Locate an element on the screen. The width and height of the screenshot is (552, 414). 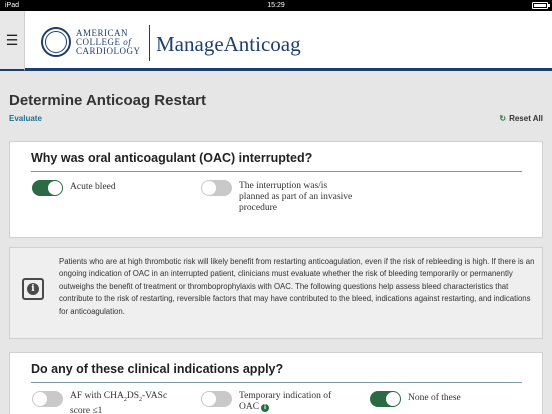
hamburger-icon: ☰ is located at coordinates (12, 40).